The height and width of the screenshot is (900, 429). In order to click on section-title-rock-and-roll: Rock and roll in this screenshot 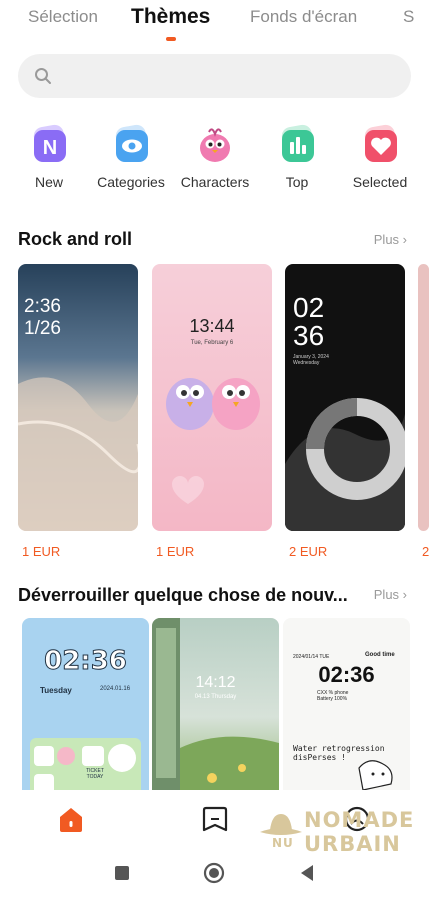, I will do `click(75, 239)`.